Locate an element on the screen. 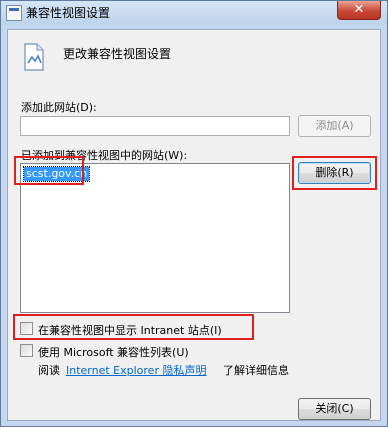 The width and height of the screenshot is (388, 427). window-icon is located at coordinates (14, 13).